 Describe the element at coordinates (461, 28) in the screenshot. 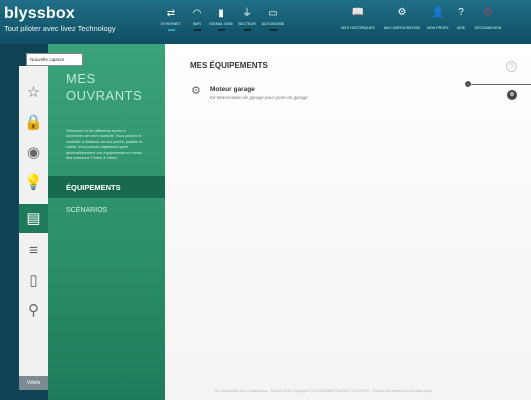

I see `nav-label: AIDE` at that location.